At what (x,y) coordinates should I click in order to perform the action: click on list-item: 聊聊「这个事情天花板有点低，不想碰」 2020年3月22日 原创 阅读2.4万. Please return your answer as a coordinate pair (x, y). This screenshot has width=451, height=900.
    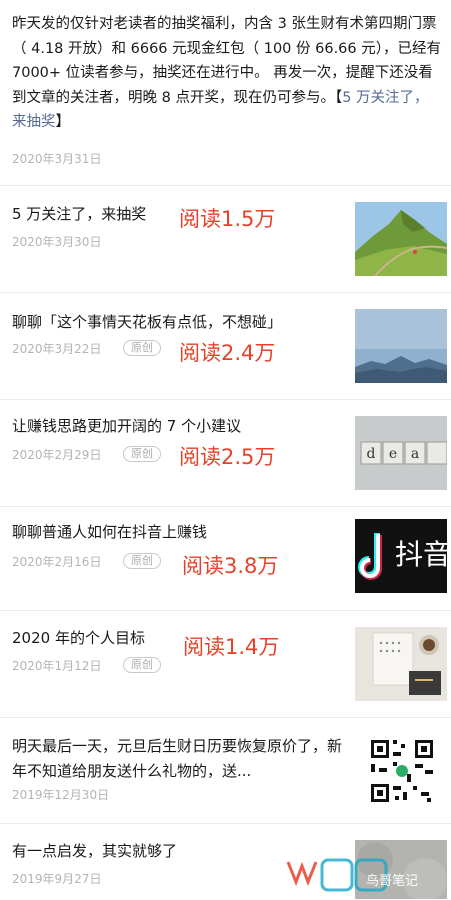
    Looking at the image, I should click on (225, 346).